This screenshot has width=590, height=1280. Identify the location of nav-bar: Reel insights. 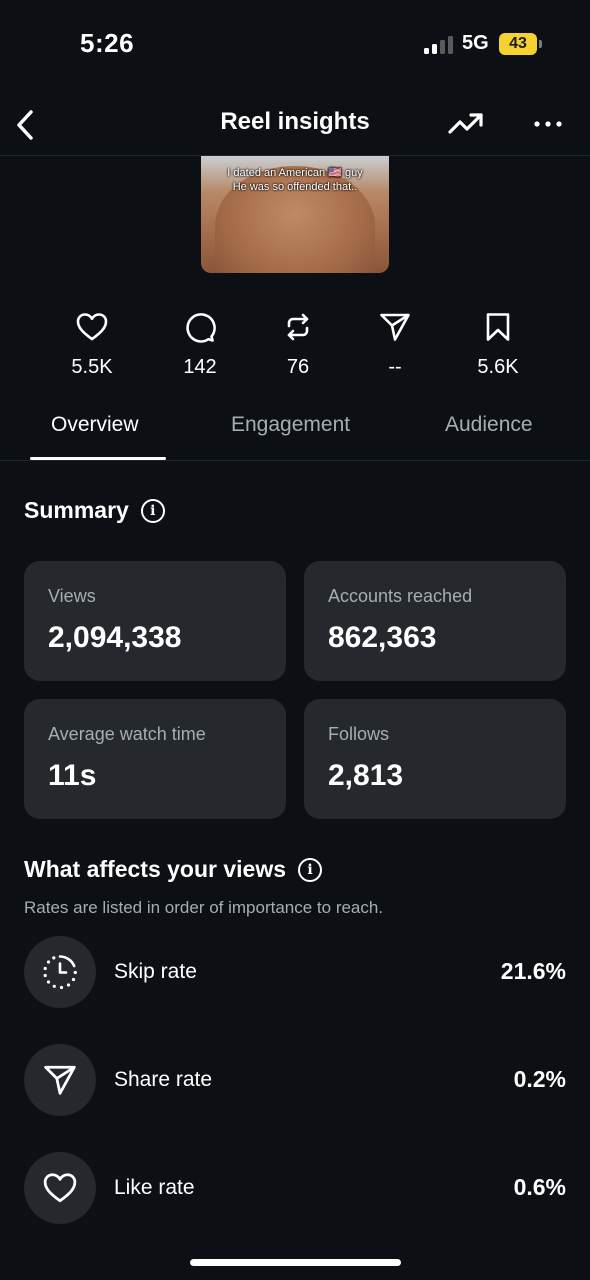
(295, 125).